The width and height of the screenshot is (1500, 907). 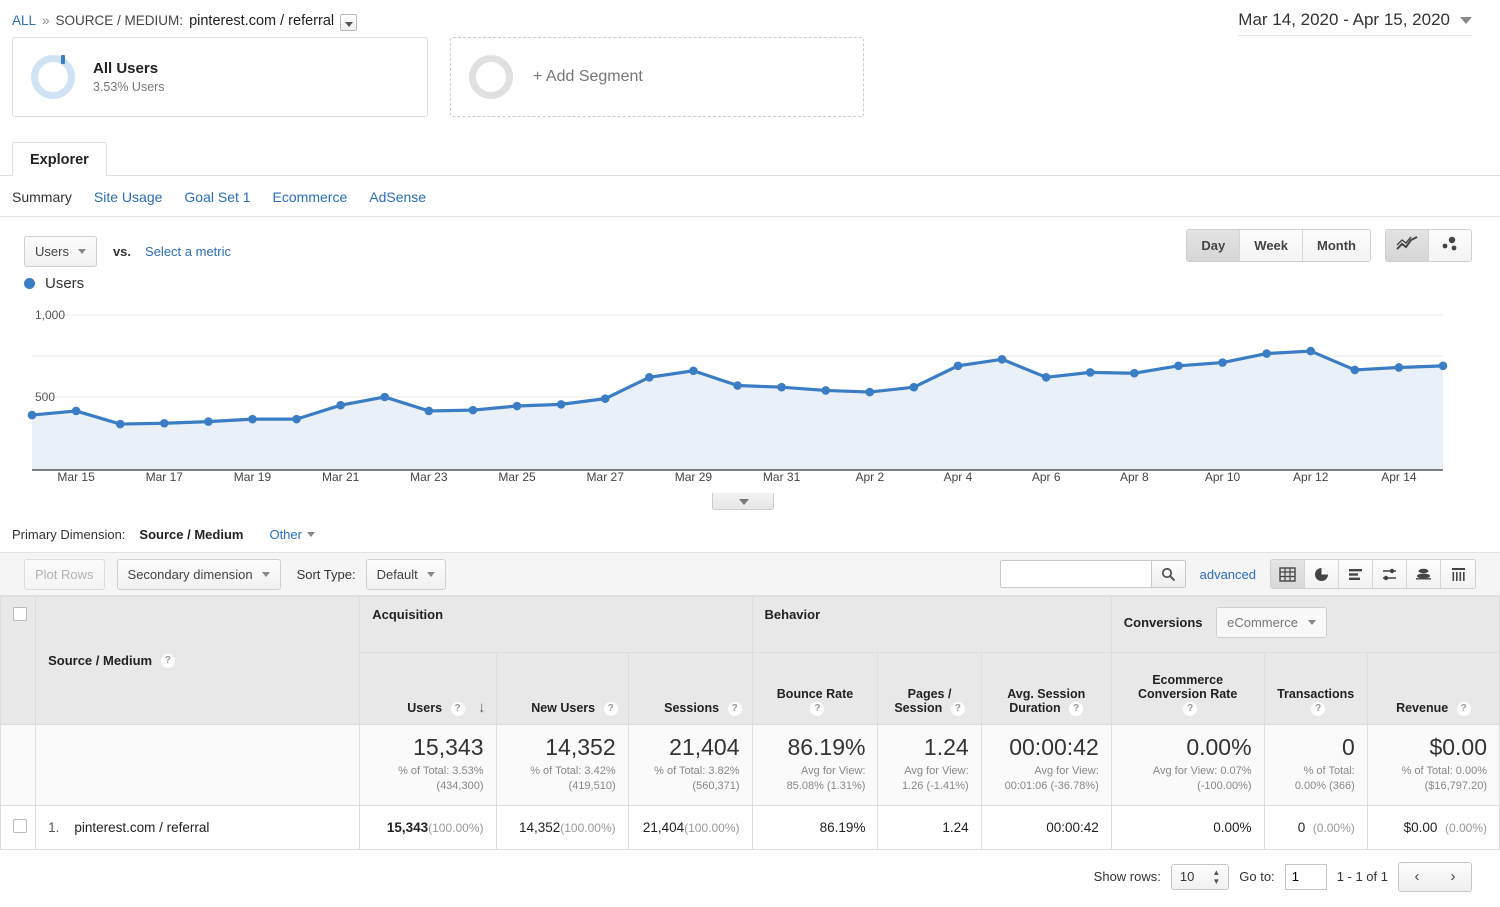 I want to click on segment-bar: All Users 3.53% Users + Add Segment, so click(x=750, y=77).